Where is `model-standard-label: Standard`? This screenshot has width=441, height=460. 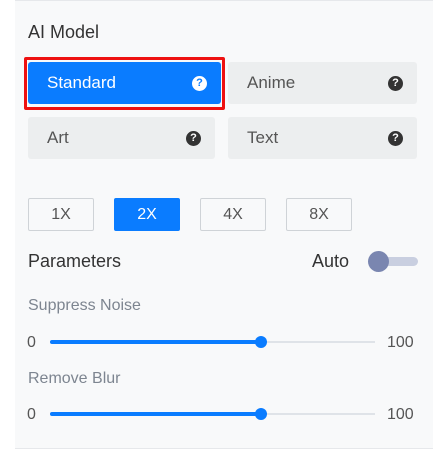
model-standard-label: Standard is located at coordinates (81, 82).